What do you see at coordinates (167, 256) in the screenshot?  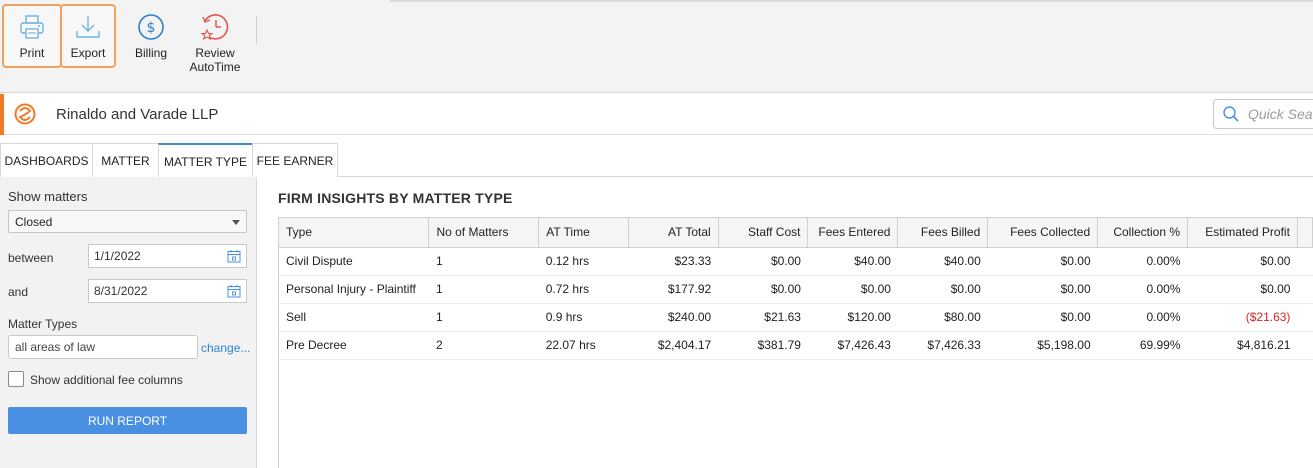 I see `start-date-field: 1/1/2022` at bounding box center [167, 256].